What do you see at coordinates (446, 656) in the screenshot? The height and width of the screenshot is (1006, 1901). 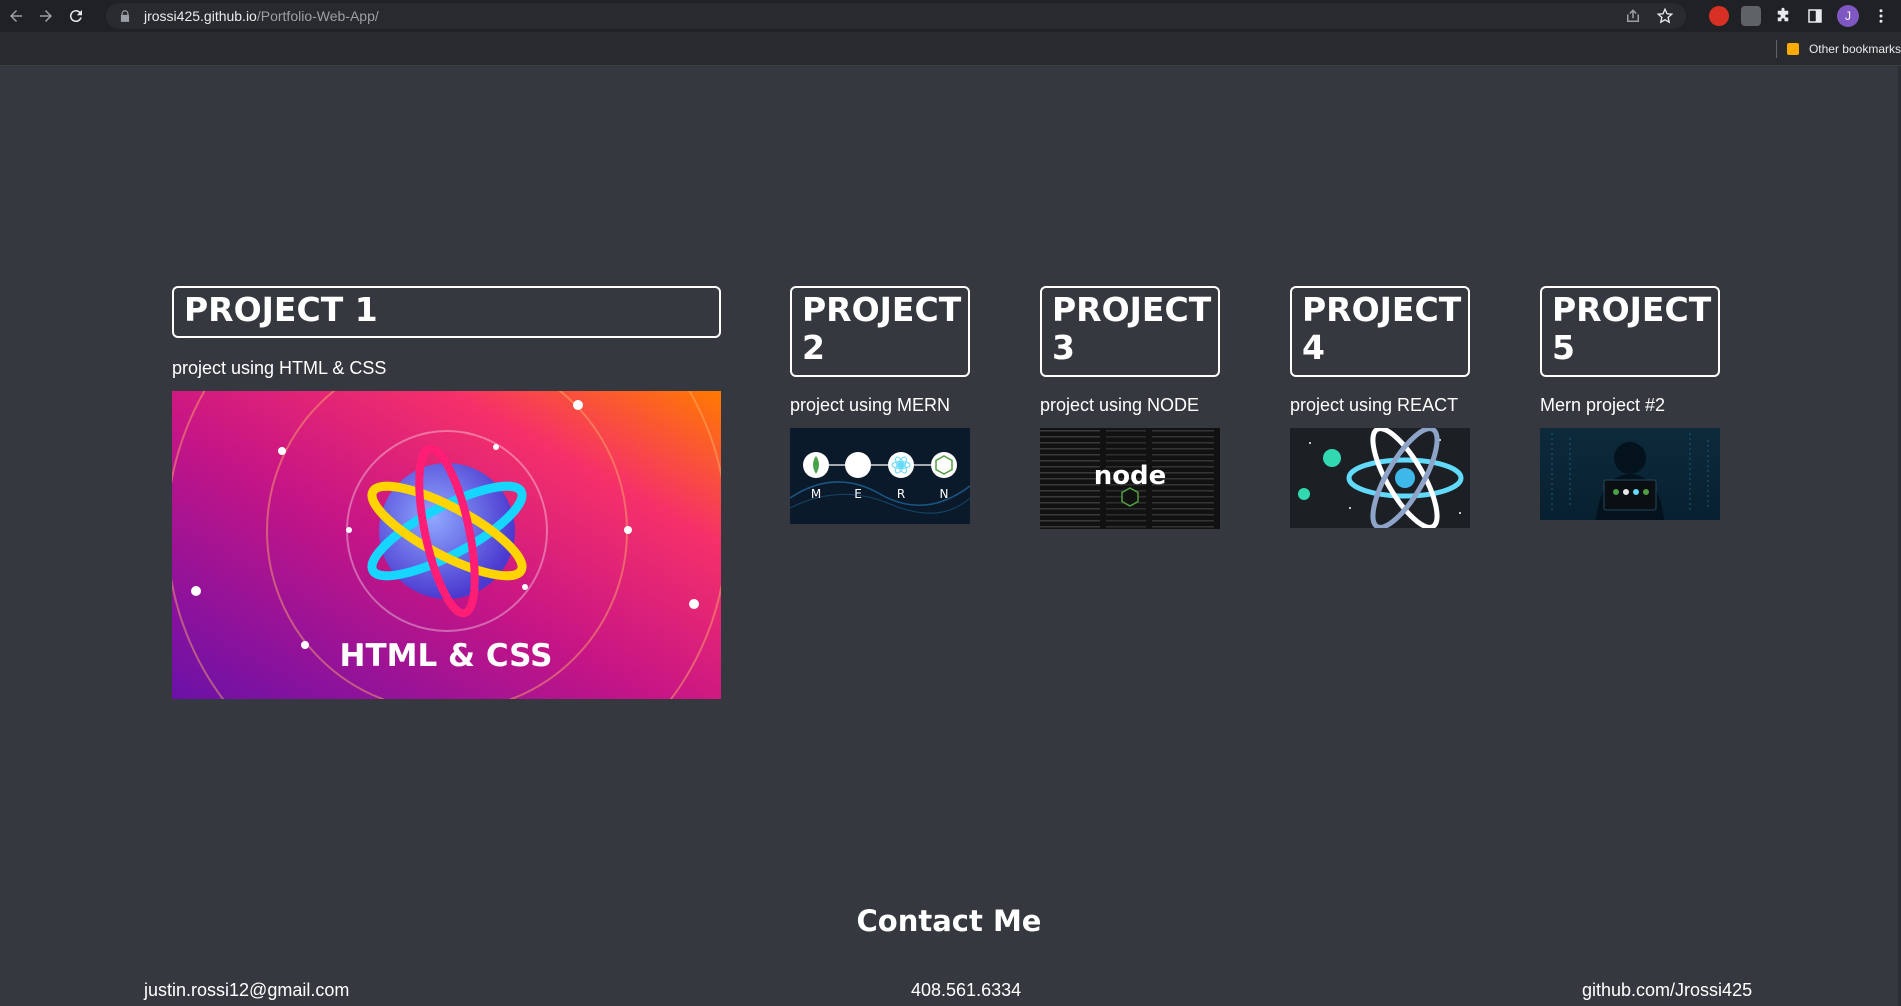 I see `image-caption-html-css: HTML & CSS` at bounding box center [446, 656].